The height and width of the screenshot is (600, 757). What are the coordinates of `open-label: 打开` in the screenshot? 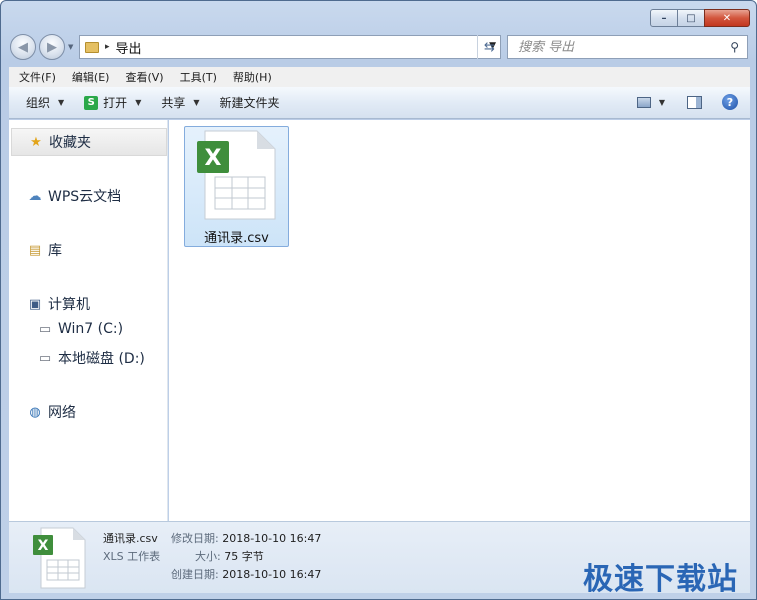 It's located at (115, 103).